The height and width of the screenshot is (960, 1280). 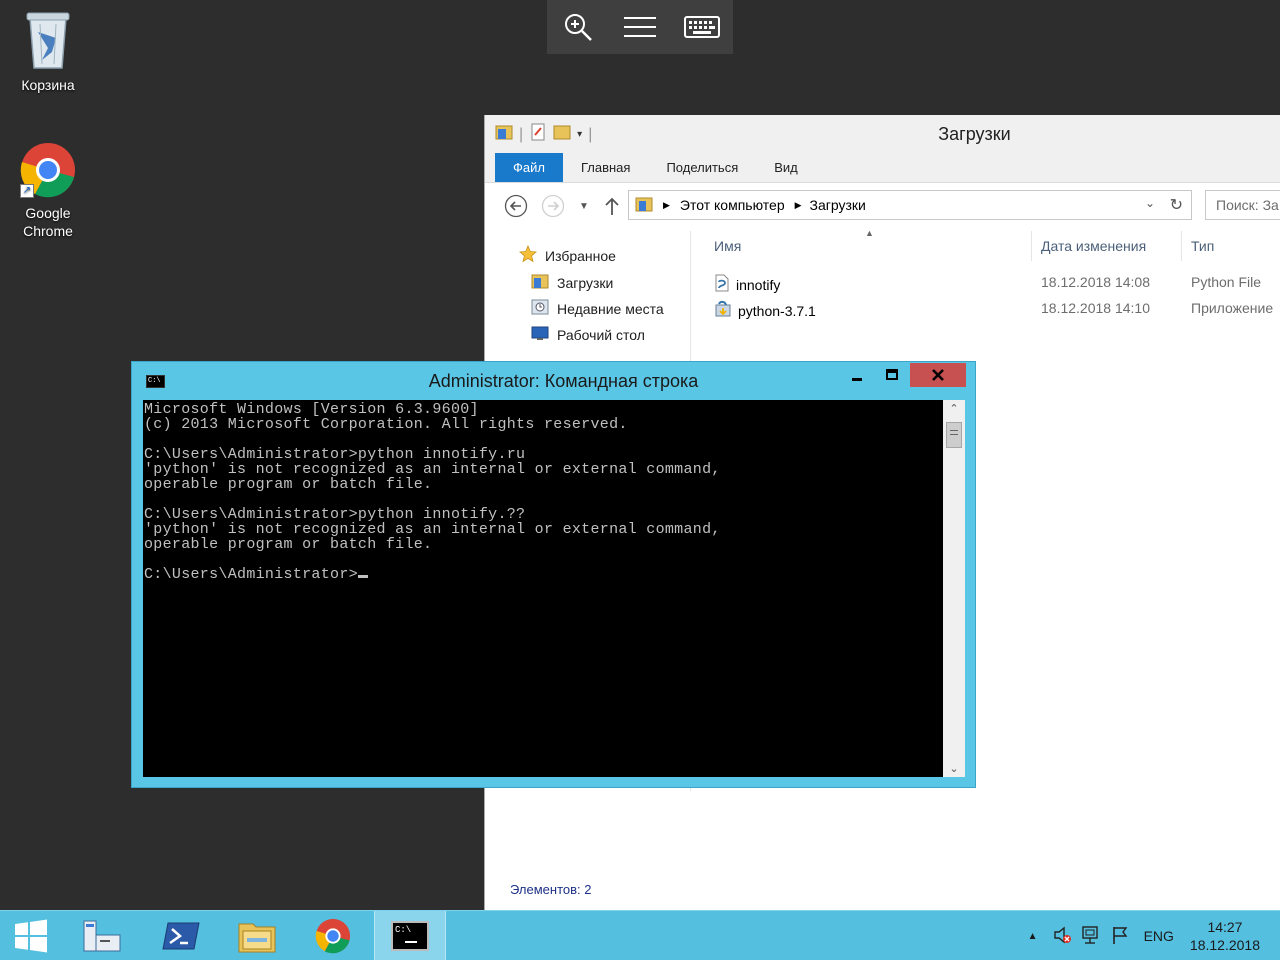 What do you see at coordinates (578, 27) in the screenshot?
I see `zoom-in-icon` at bounding box center [578, 27].